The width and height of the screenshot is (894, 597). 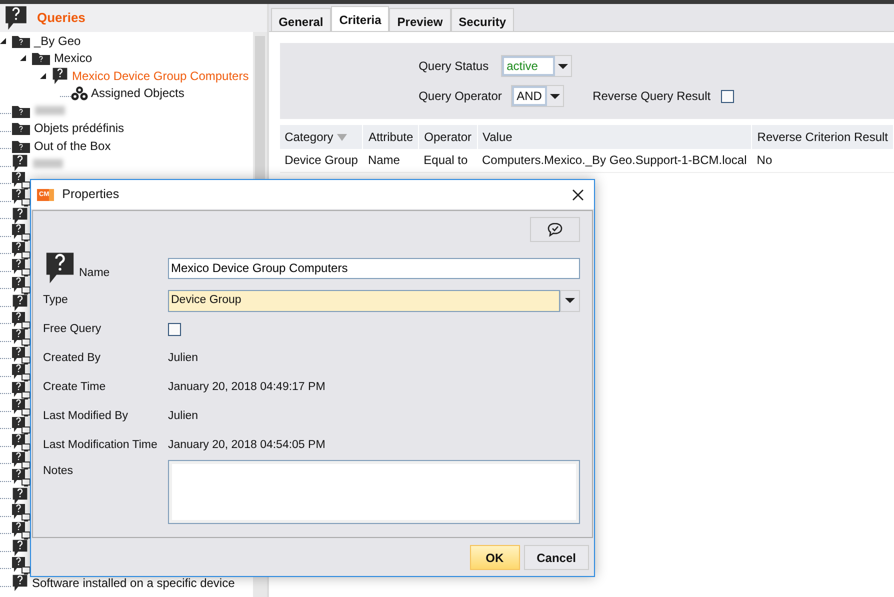 What do you see at coordinates (247, 387) in the screenshot?
I see `field-value: January 20, 2018 04:49:17 PM` at bounding box center [247, 387].